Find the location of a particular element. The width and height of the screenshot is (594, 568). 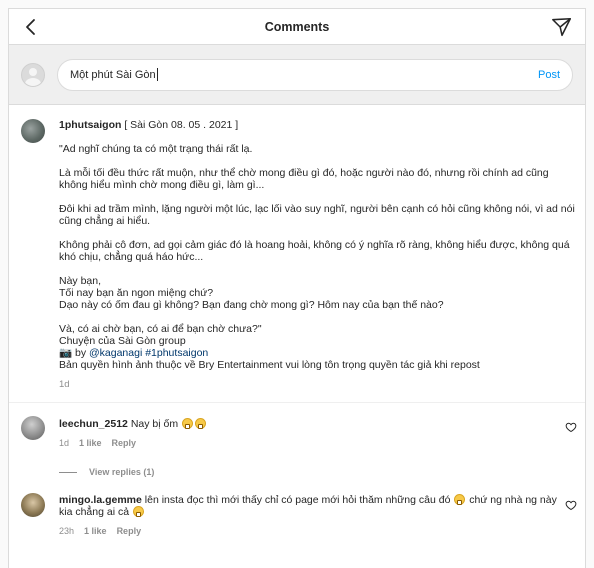

comment-item: leechun_2512 Nay bị ốm 1d 1 like Reply is located at coordinates (297, 432).